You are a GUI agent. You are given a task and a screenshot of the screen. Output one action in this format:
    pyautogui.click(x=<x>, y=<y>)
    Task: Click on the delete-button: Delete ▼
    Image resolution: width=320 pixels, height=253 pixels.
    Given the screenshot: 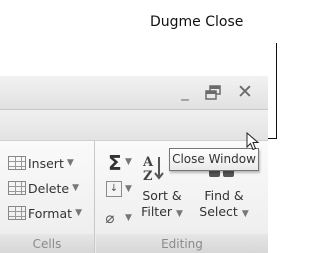 What is the action you would take?
    pyautogui.click(x=43, y=188)
    